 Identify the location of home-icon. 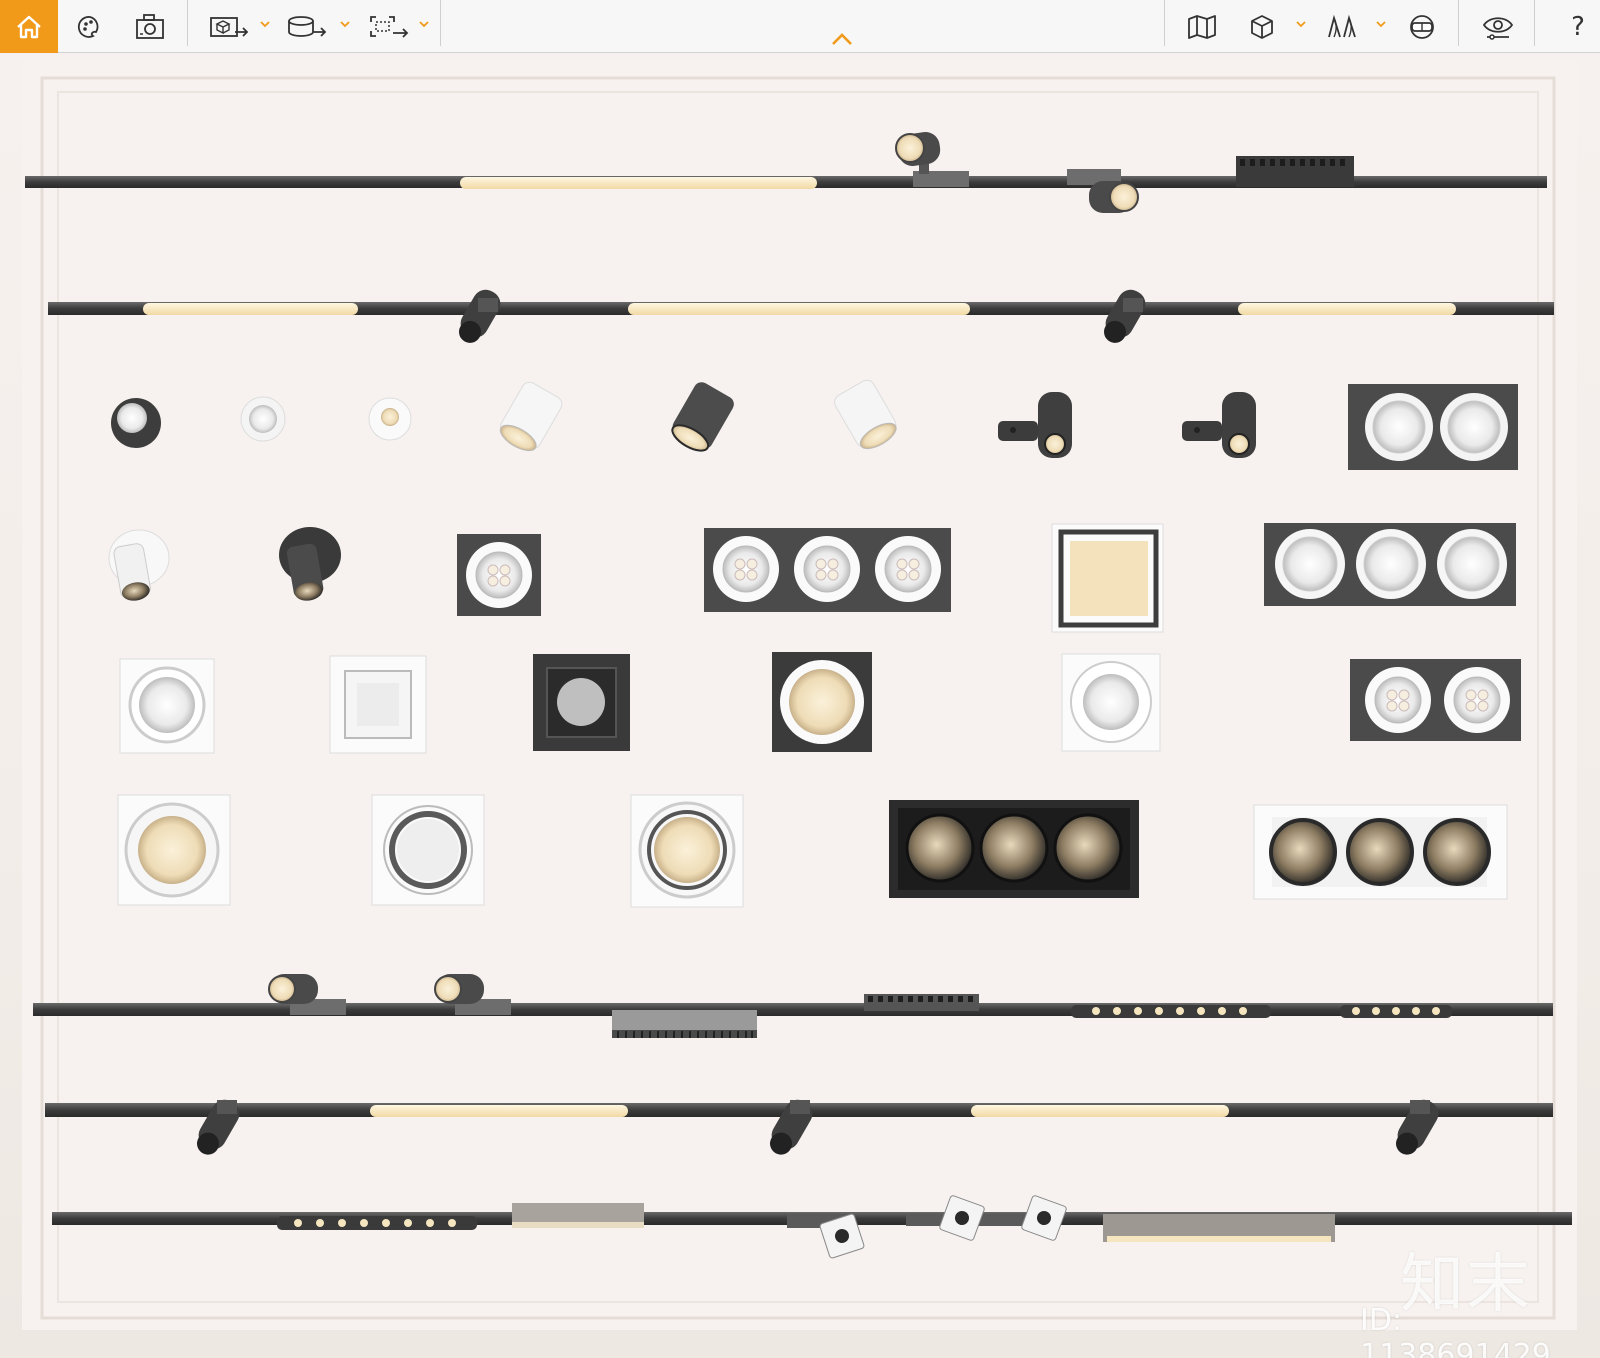
(29, 26).